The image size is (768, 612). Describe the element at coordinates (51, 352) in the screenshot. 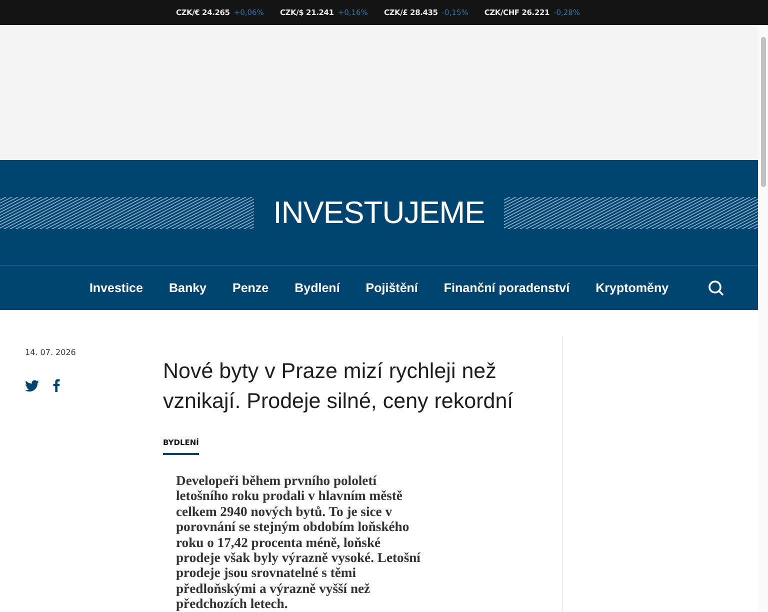

I see `publish-date: 14. 07. 2026` at that location.